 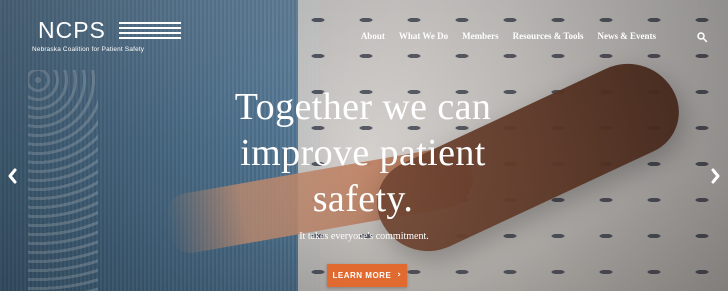 I want to click on chevron-left-icon, so click(x=13, y=178).